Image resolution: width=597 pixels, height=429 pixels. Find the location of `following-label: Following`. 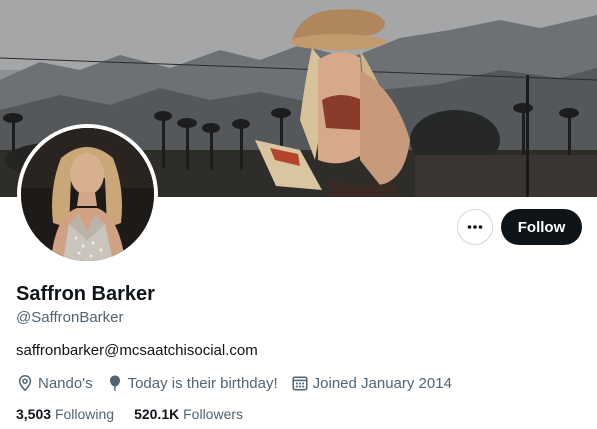

following-label: Following is located at coordinates (84, 414).